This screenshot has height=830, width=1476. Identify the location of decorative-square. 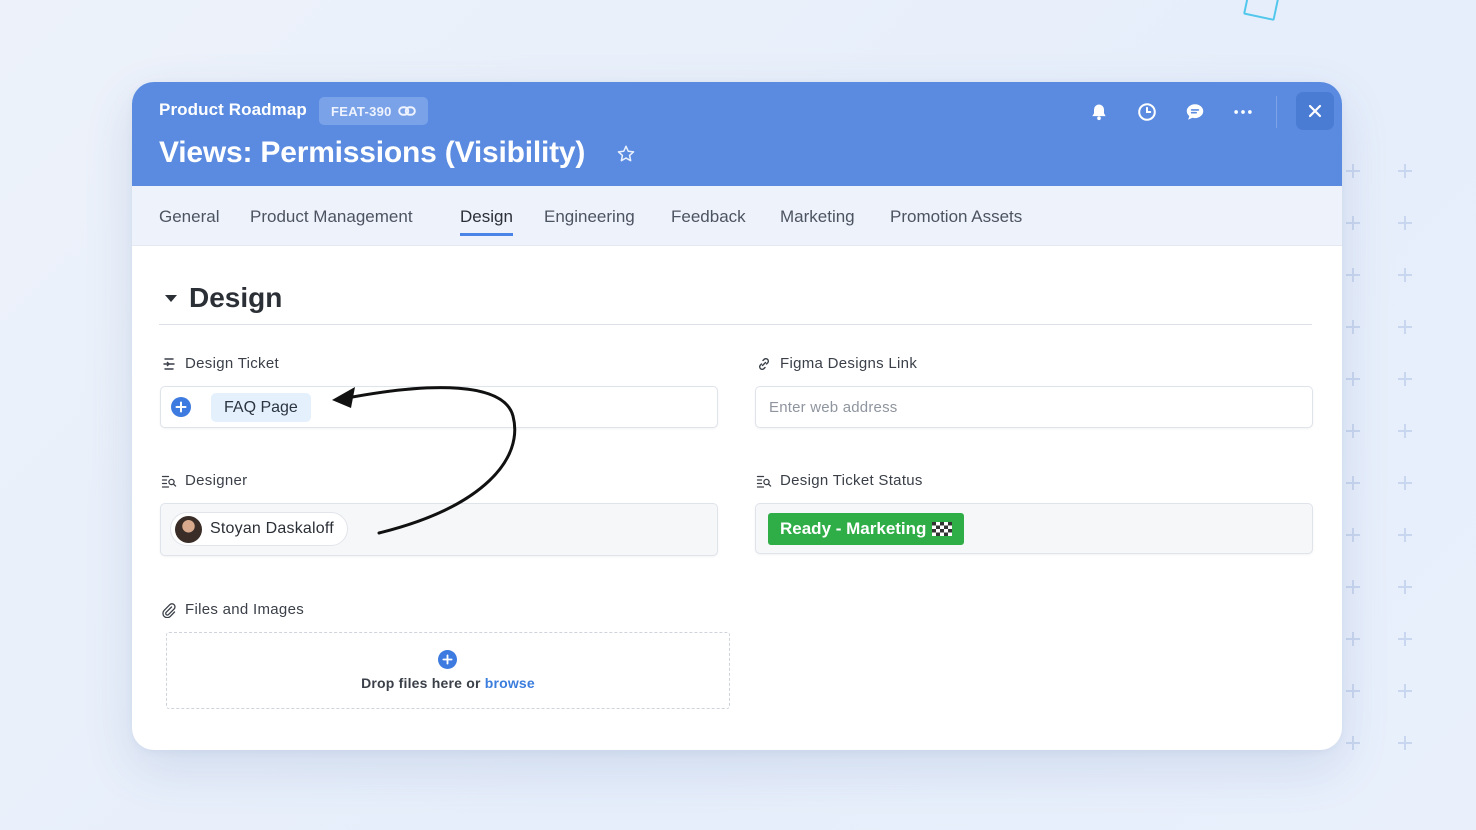
(1262, 10).